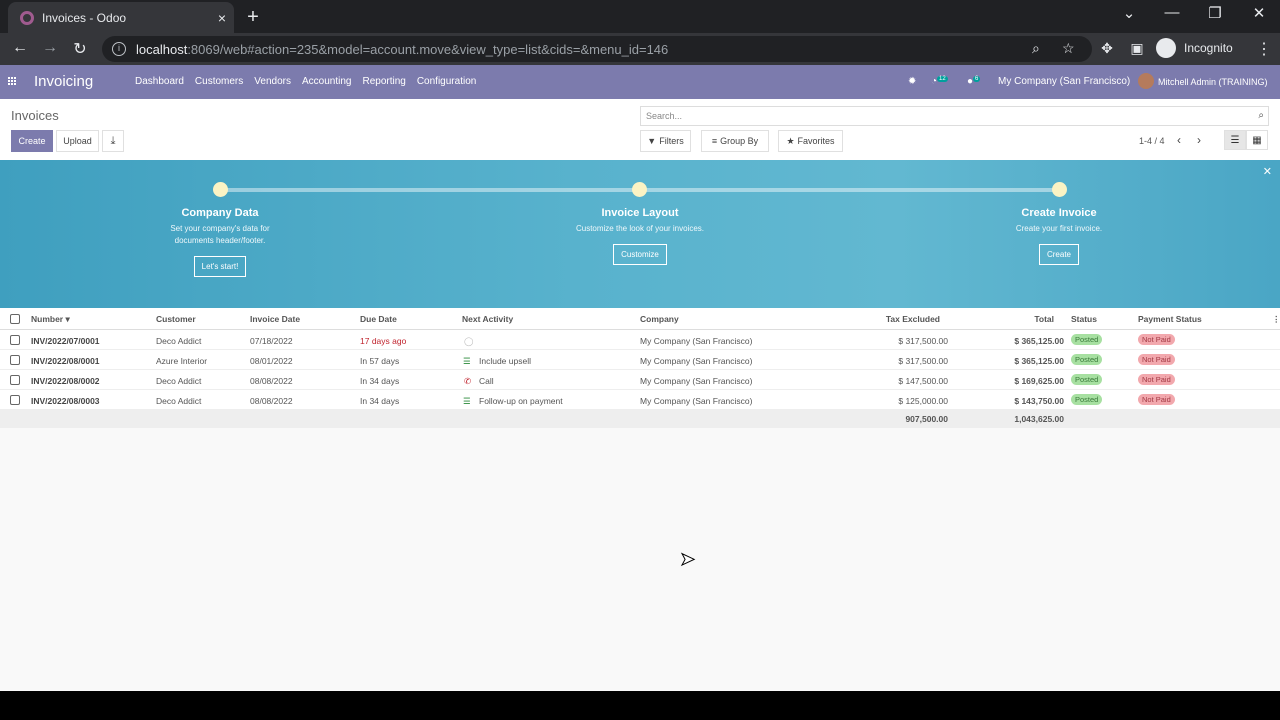 Image resolution: width=1280 pixels, height=720 pixels. Describe the element at coordinates (1059, 189) in the screenshot. I see `step-dot-create-invoice` at that location.